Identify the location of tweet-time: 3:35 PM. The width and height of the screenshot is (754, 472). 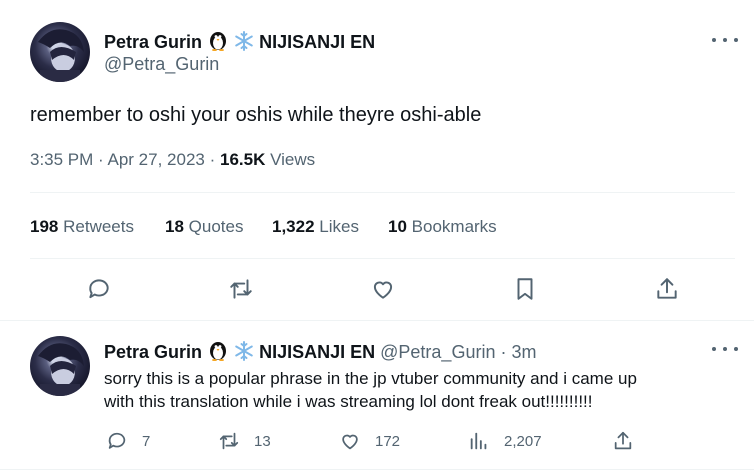
(61, 159).